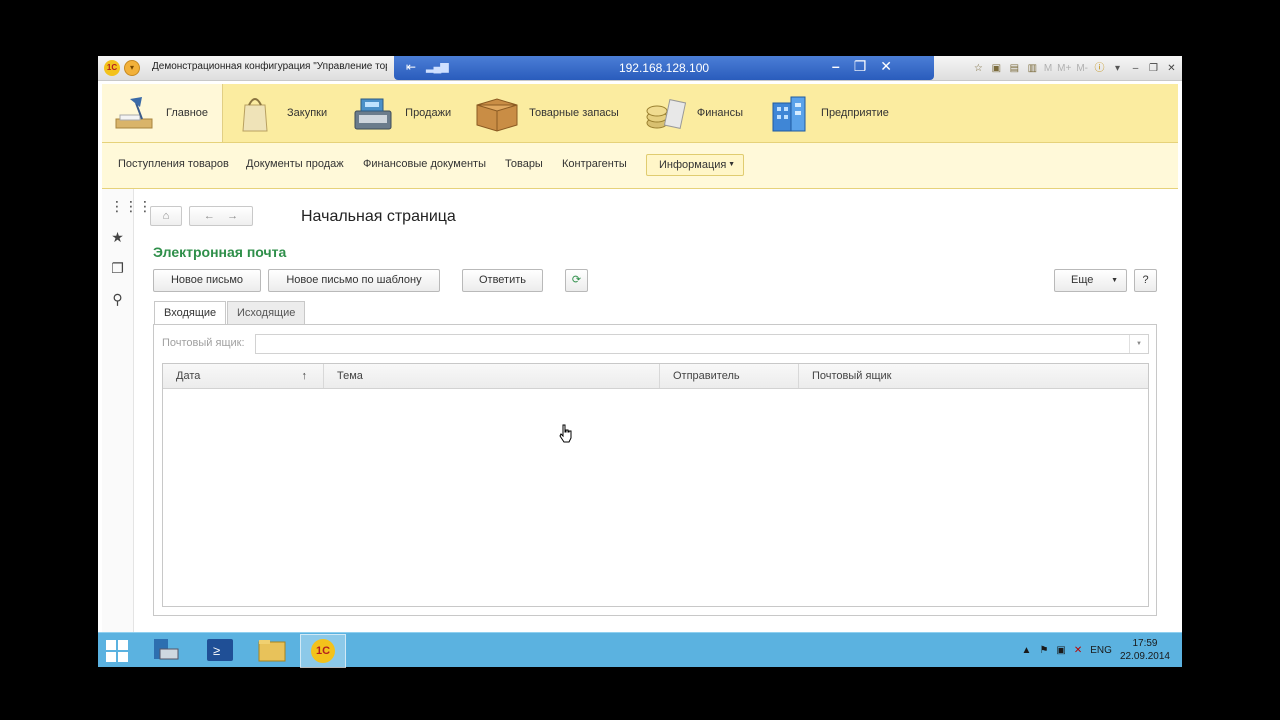  What do you see at coordinates (304, 376) in the screenshot?
I see `sort-ascending-icon: ↑` at bounding box center [304, 376].